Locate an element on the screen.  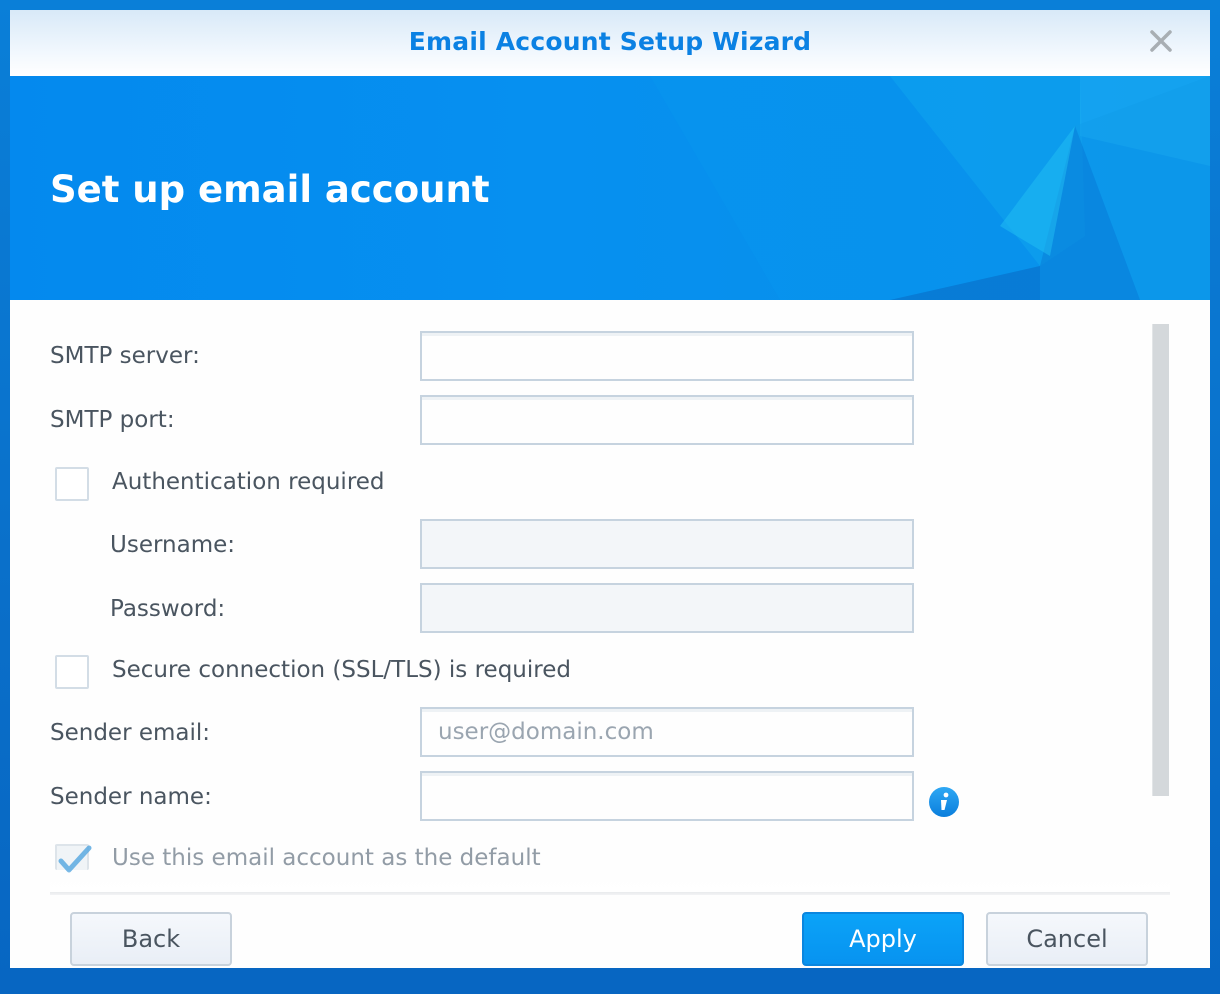
dialog-title: Email Account Setup Wizard is located at coordinates (610, 41).